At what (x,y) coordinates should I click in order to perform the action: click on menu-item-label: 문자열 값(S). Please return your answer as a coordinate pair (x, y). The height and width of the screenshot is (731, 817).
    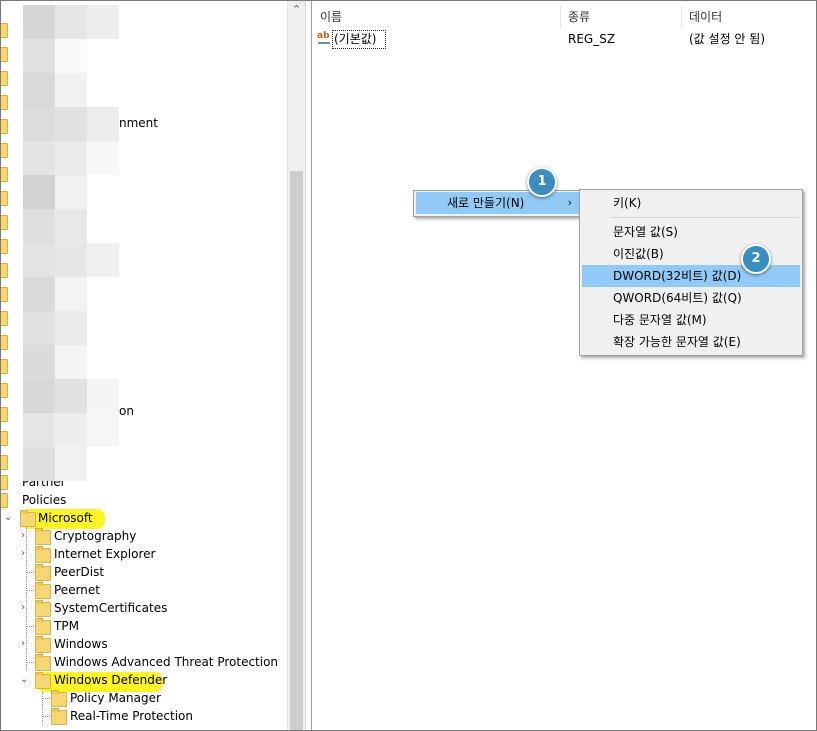
    Looking at the image, I should click on (645, 232).